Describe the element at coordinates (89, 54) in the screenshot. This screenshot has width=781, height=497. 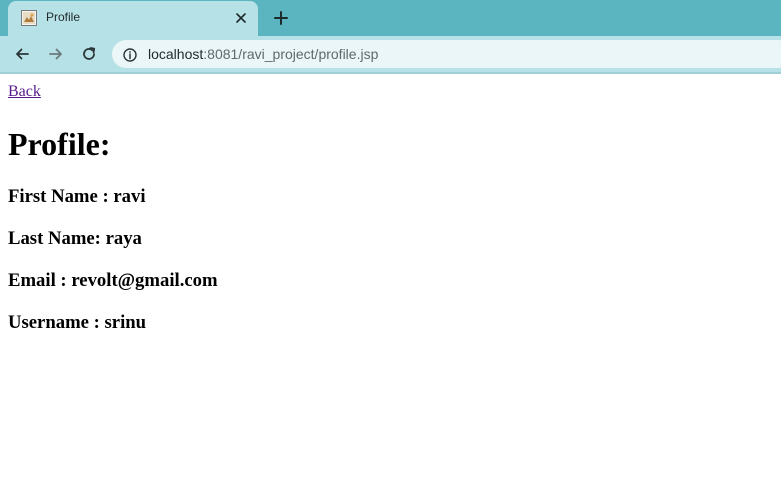
I see `reload-icon` at that location.